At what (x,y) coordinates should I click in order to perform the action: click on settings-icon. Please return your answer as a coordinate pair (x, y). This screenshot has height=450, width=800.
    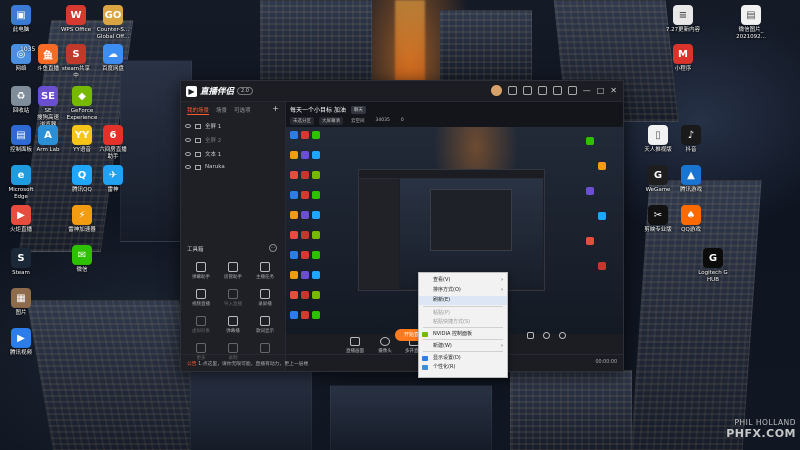
    Looking at the image, I should click on (557, 90).